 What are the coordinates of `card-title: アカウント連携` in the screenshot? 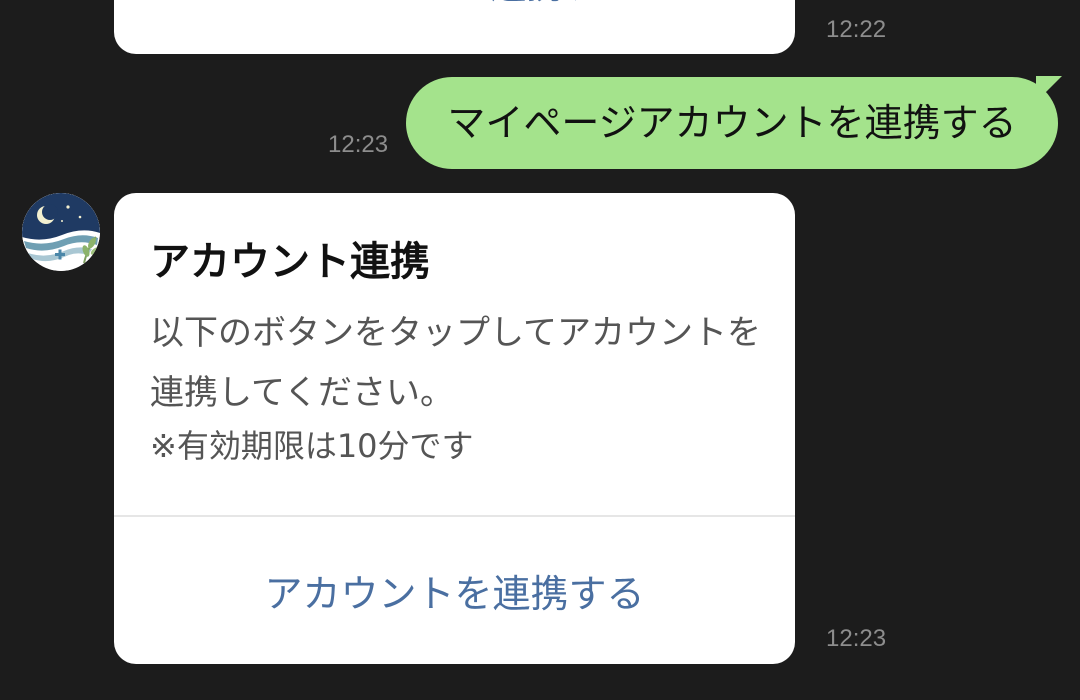 It's located at (290, 262).